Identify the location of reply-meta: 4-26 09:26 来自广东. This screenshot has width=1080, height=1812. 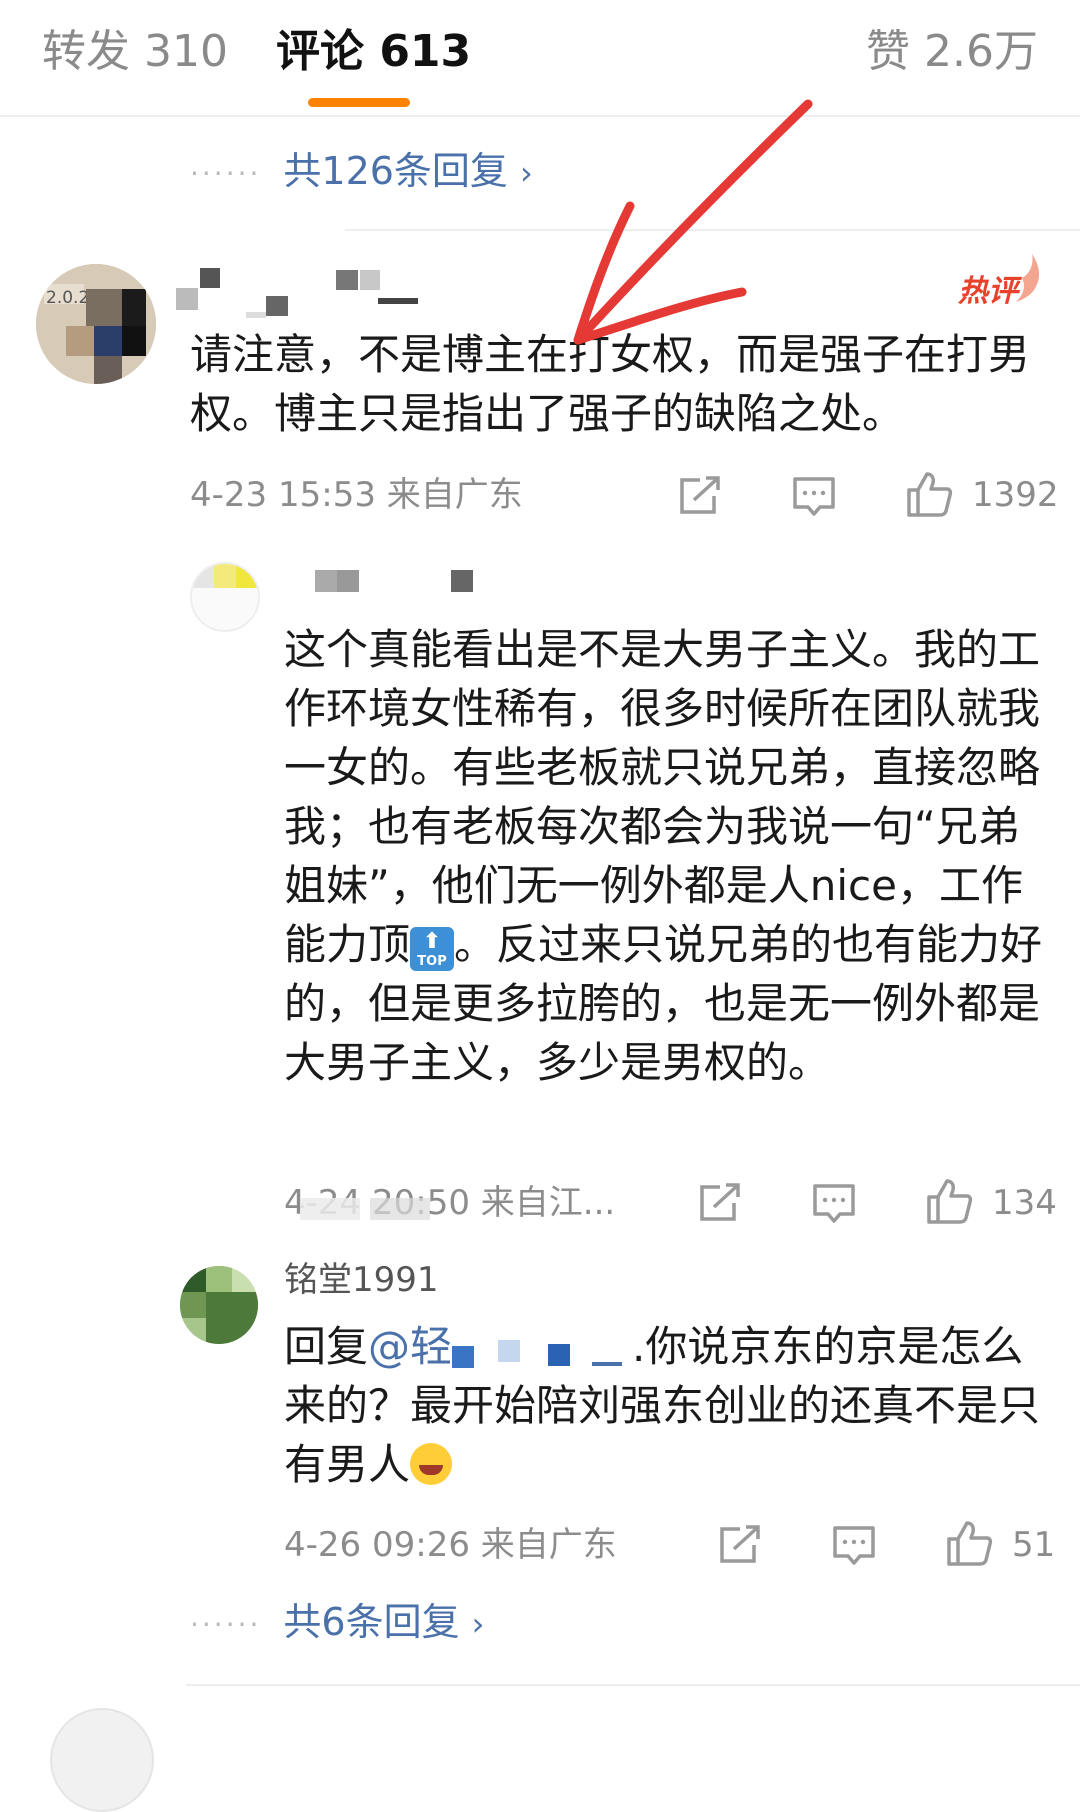
(450, 1545).